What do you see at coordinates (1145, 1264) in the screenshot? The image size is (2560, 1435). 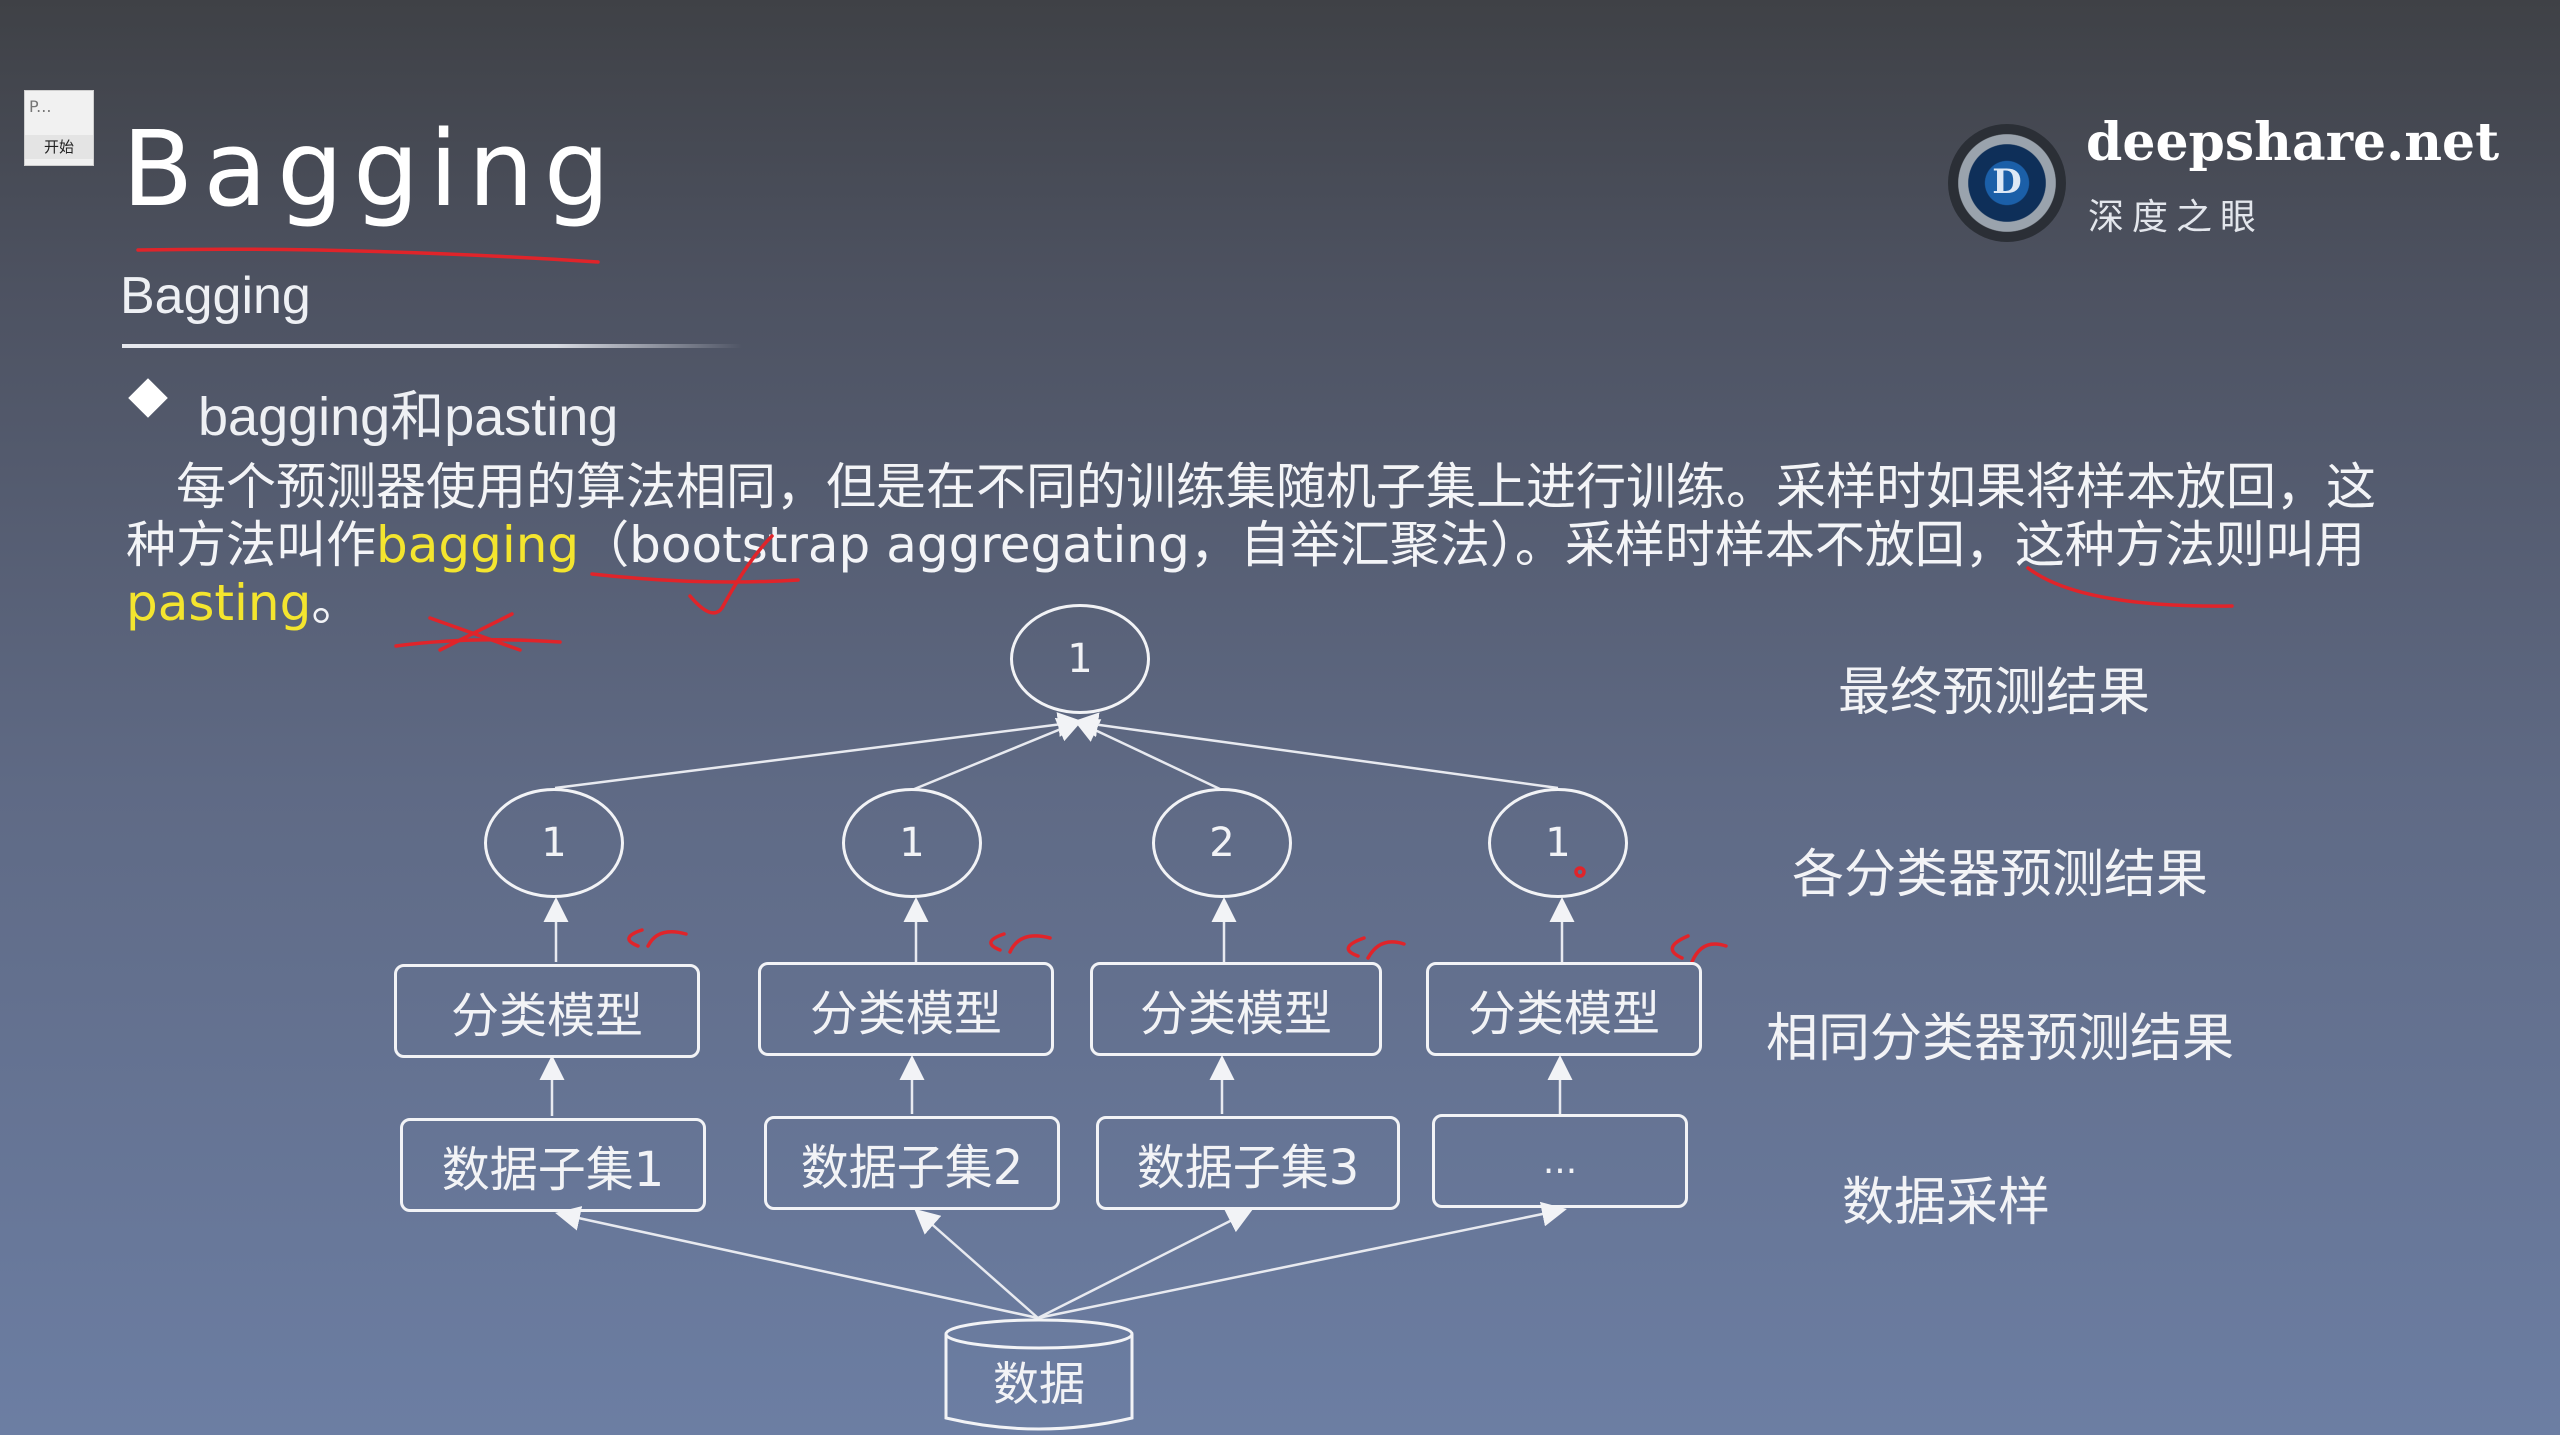 I see `edge-d-s3` at bounding box center [1145, 1264].